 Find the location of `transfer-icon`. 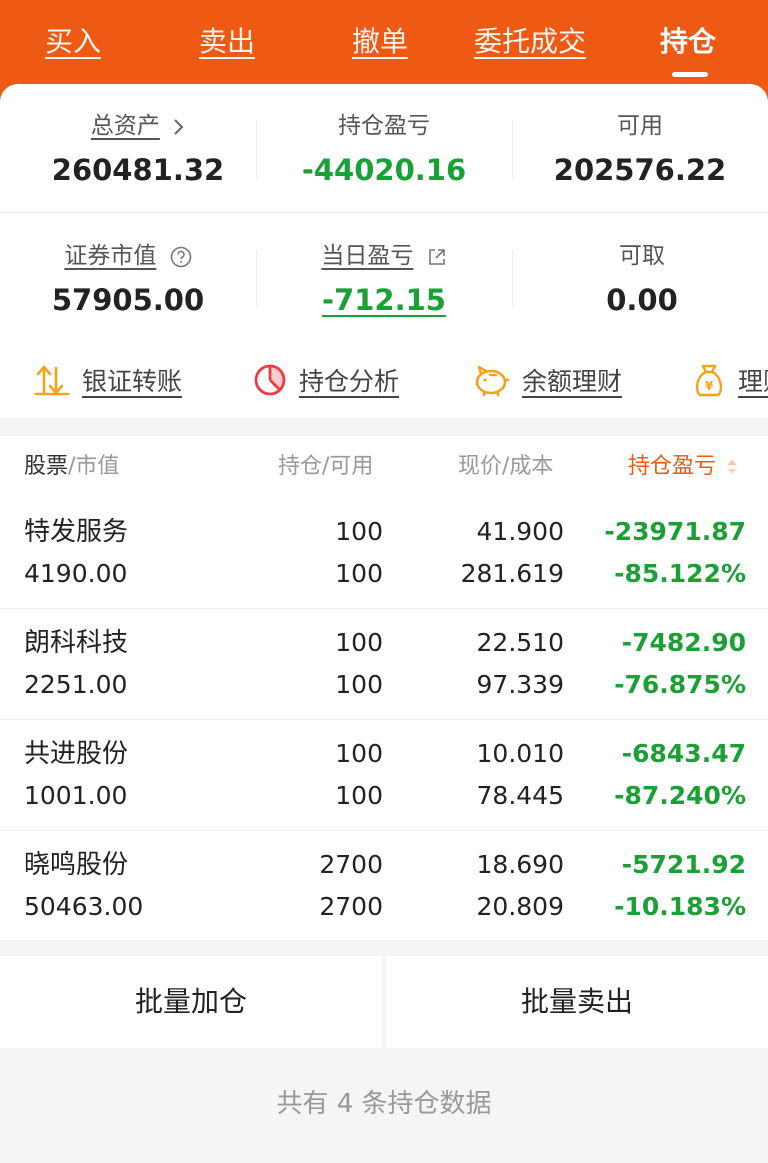

transfer-icon is located at coordinates (52, 380).